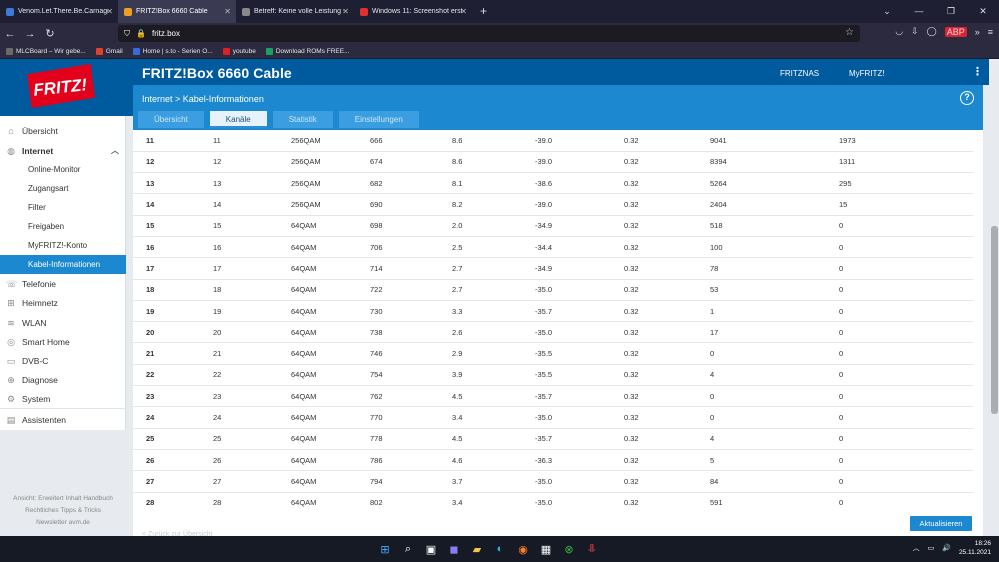 Image resolution: width=999 pixels, height=562 pixels. What do you see at coordinates (899, 31) in the screenshot?
I see `pocket-icon: ◡` at bounding box center [899, 31].